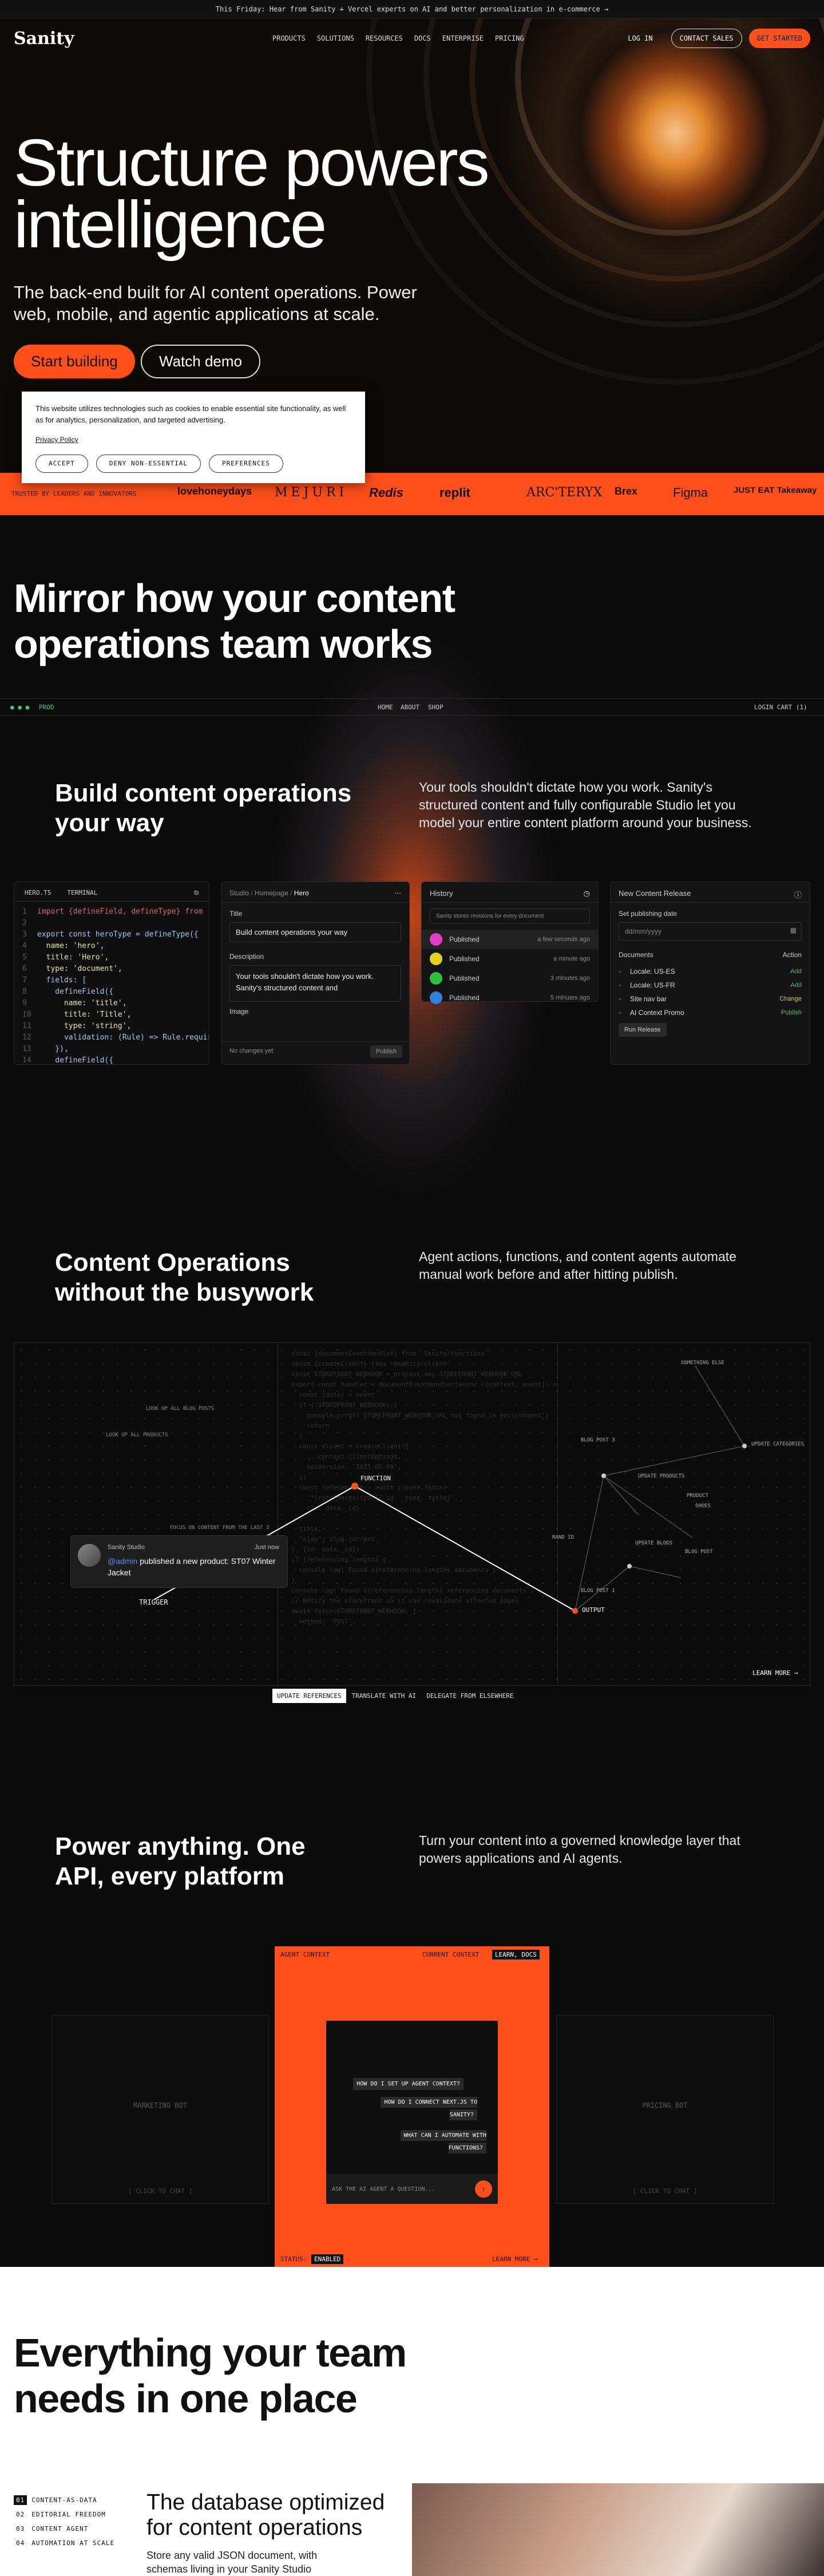  What do you see at coordinates (563, 939) in the screenshot?
I see `history-item-time: a few seconds ago` at bounding box center [563, 939].